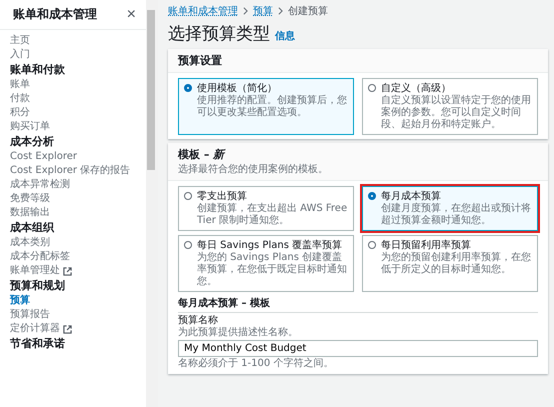  I want to click on radio-card: 每日预留利用率预算 为您的预留创建利用率预算，在您低于所定义的目标时通知您。, so click(450, 263).